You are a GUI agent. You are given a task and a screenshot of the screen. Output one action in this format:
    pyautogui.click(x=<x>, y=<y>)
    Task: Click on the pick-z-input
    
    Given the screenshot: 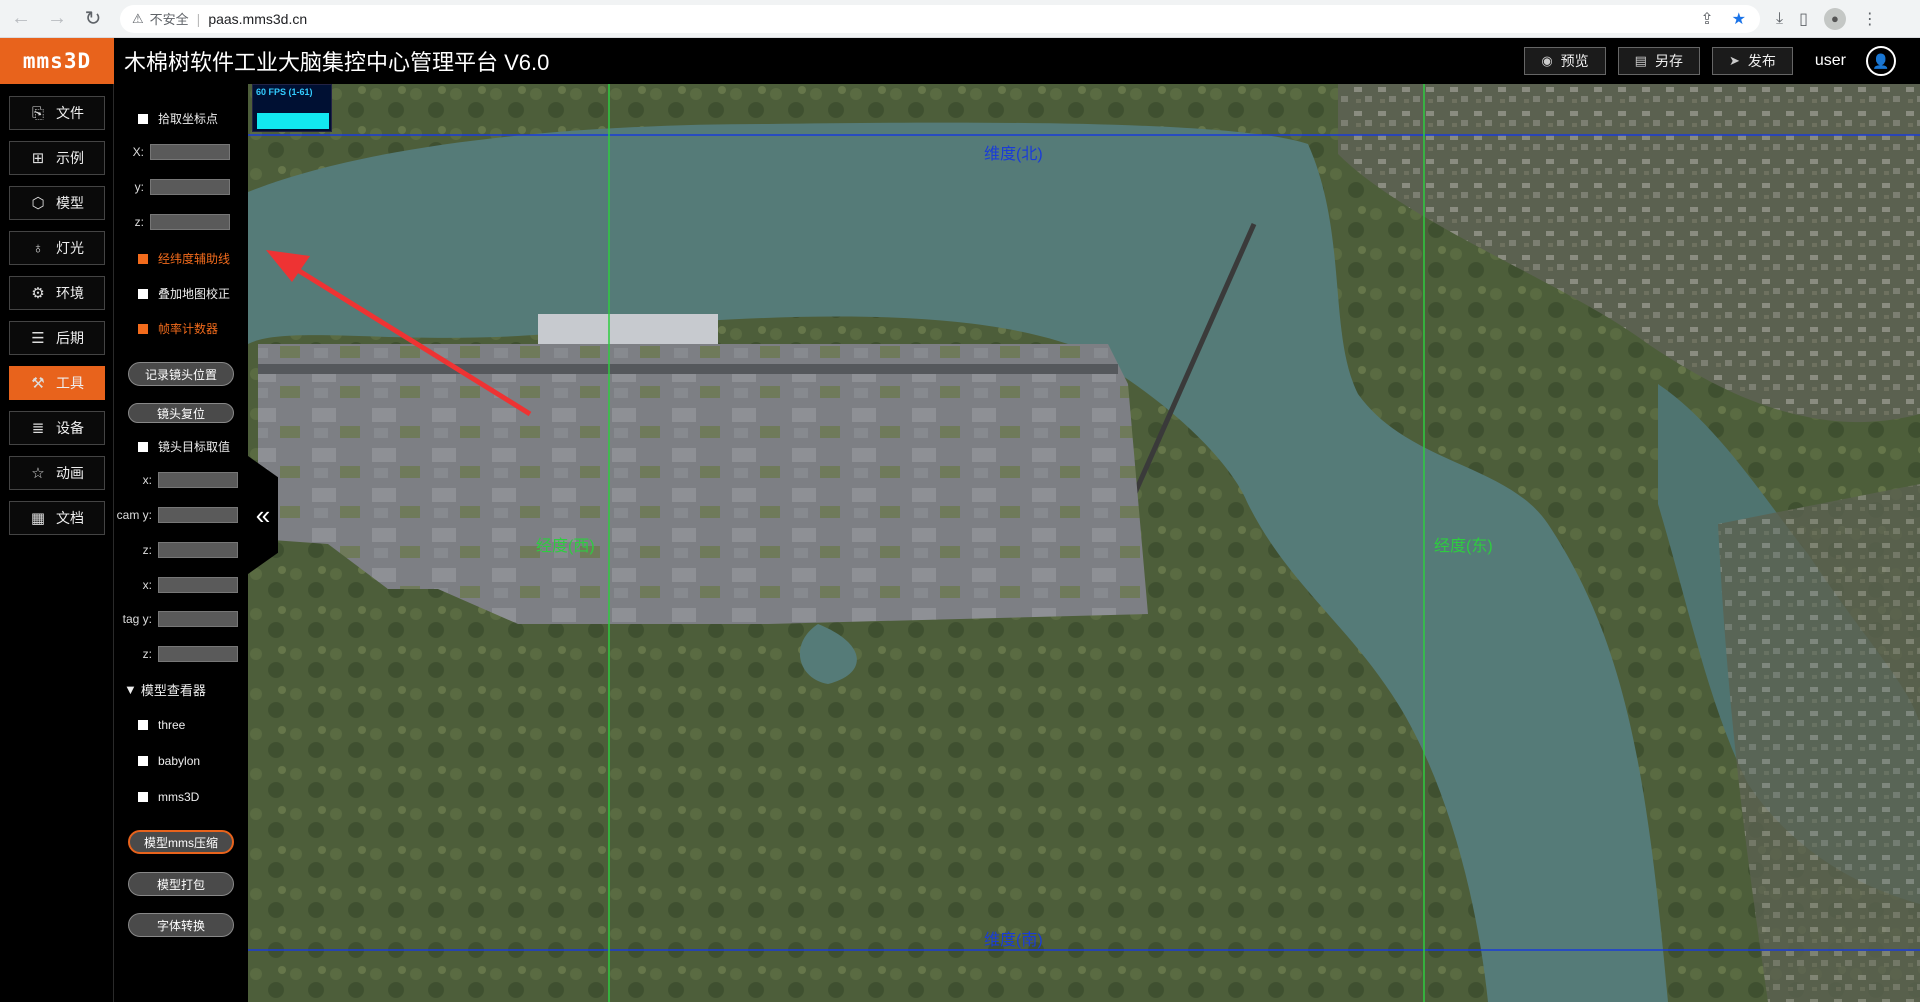 What is the action you would take?
    pyautogui.click(x=190, y=222)
    